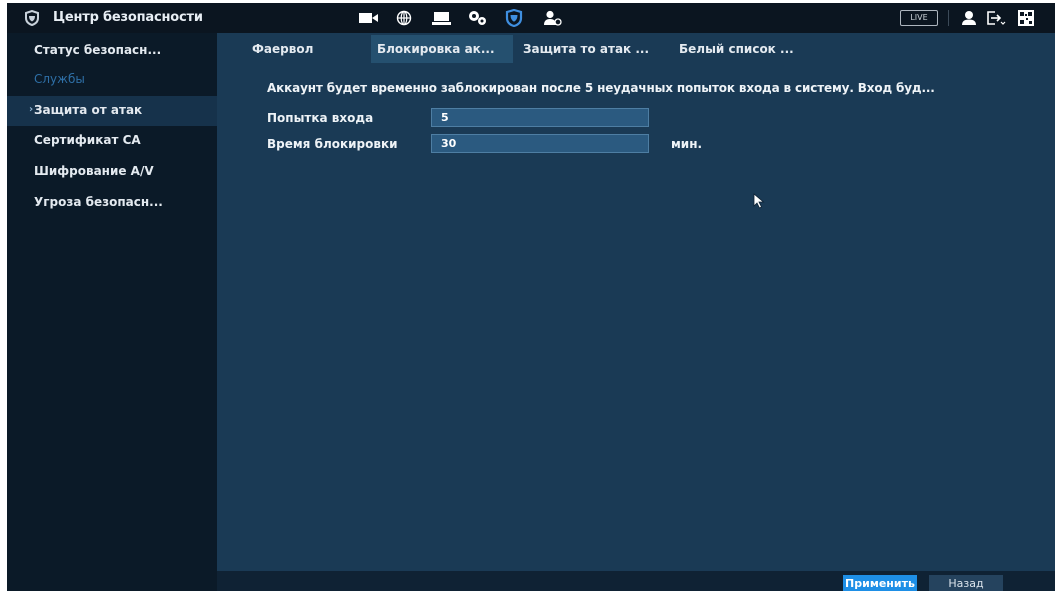 This screenshot has height=592, width=1056. I want to click on shield-icon, so click(32, 18).